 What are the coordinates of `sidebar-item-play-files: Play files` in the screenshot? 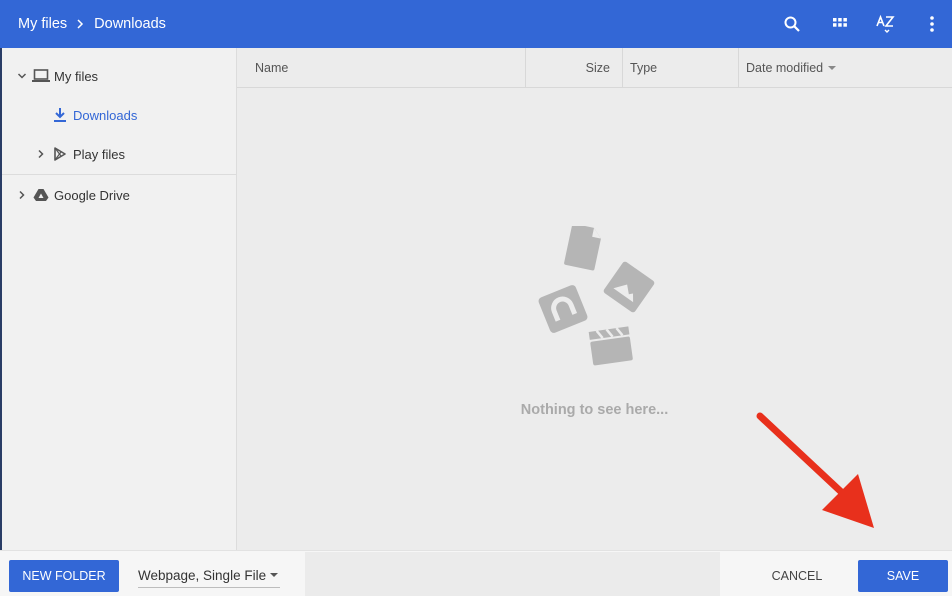 It's located at (119, 154).